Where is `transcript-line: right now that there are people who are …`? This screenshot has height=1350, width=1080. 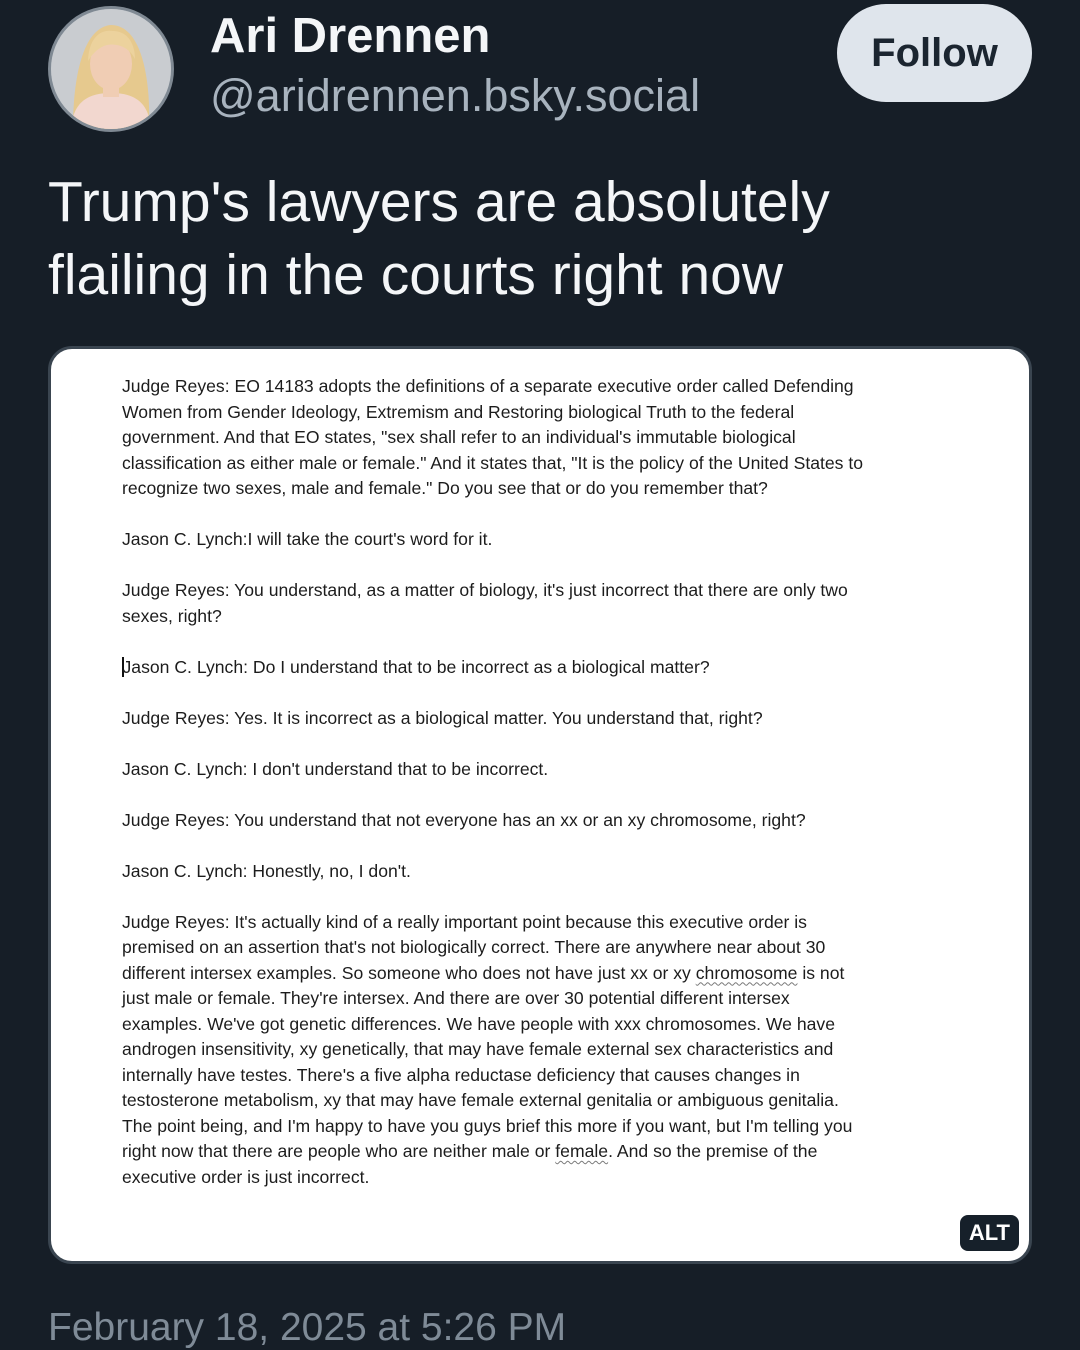 transcript-line: right now that there are people who are … is located at coordinates (470, 1151).